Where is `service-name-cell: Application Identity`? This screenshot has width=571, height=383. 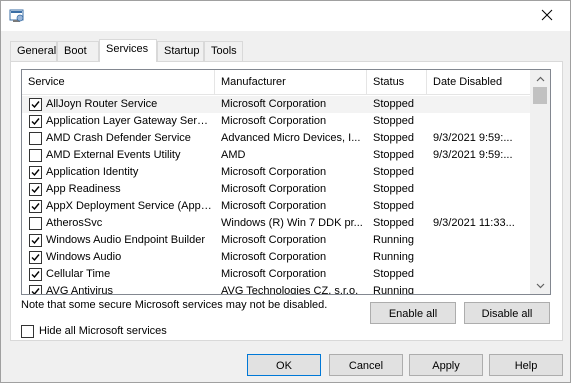
service-name-cell: Application Identity is located at coordinates (92, 172).